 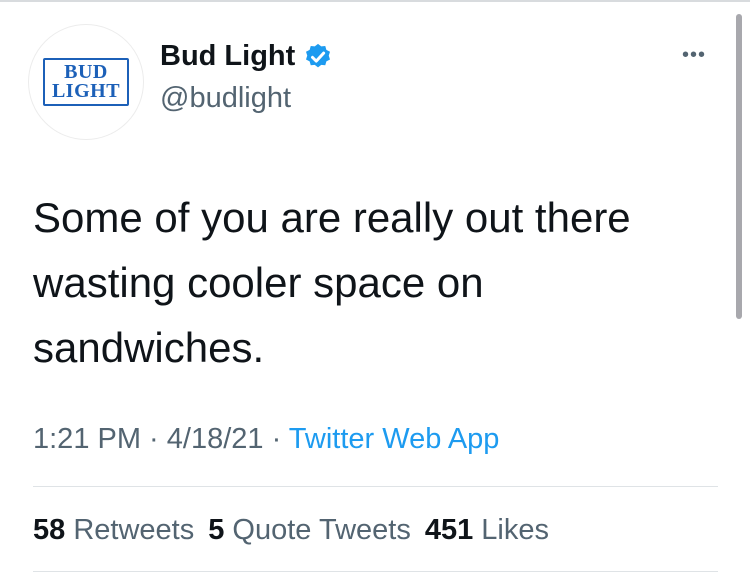 What do you see at coordinates (87, 439) in the screenshot?
I see `tweet-time: 1:21 PM` at bounding box center [87, 439].